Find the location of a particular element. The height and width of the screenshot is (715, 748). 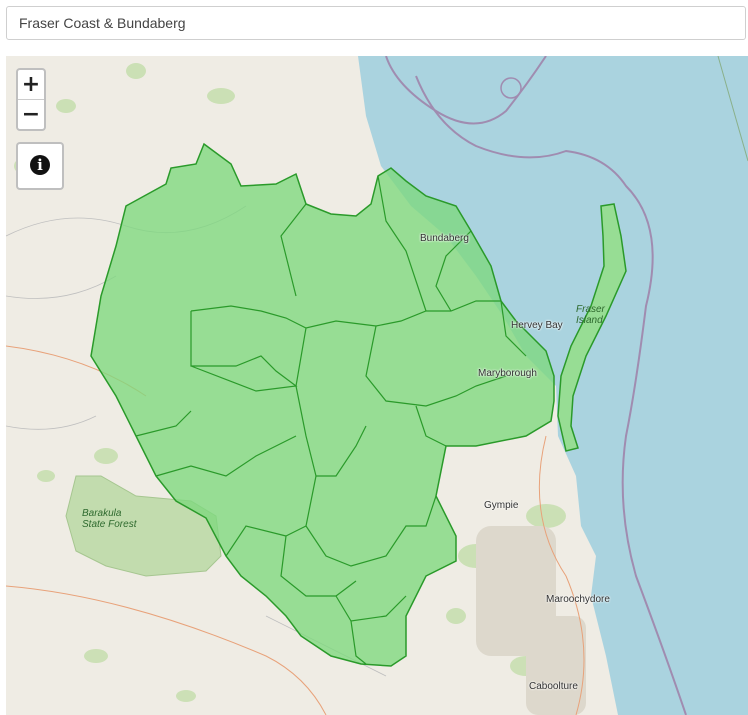

info-button: i is located at coordinates (40, 166).